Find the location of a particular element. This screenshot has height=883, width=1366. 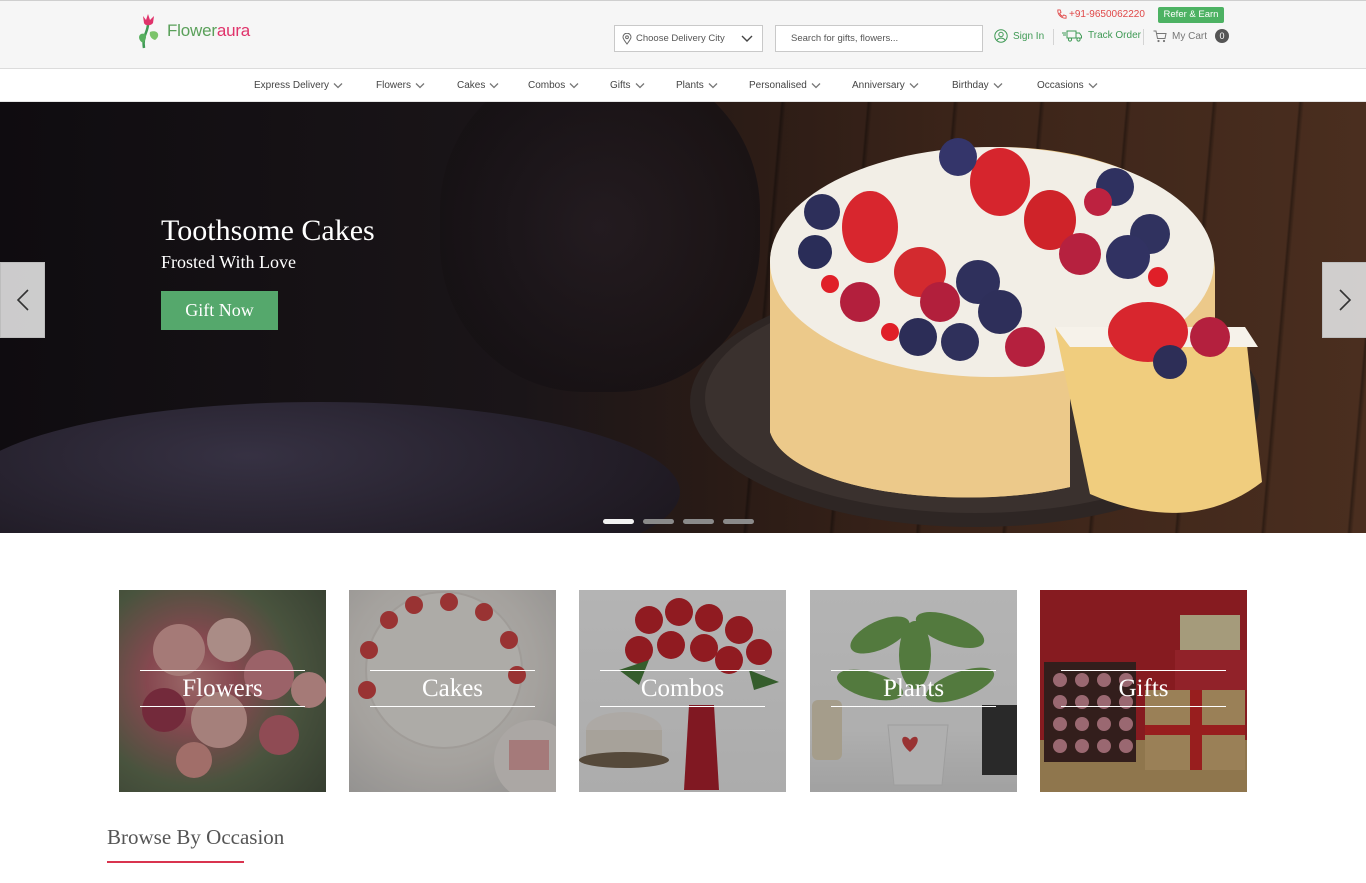

nav-item-label: Plants is located at coordinates (690, 85).